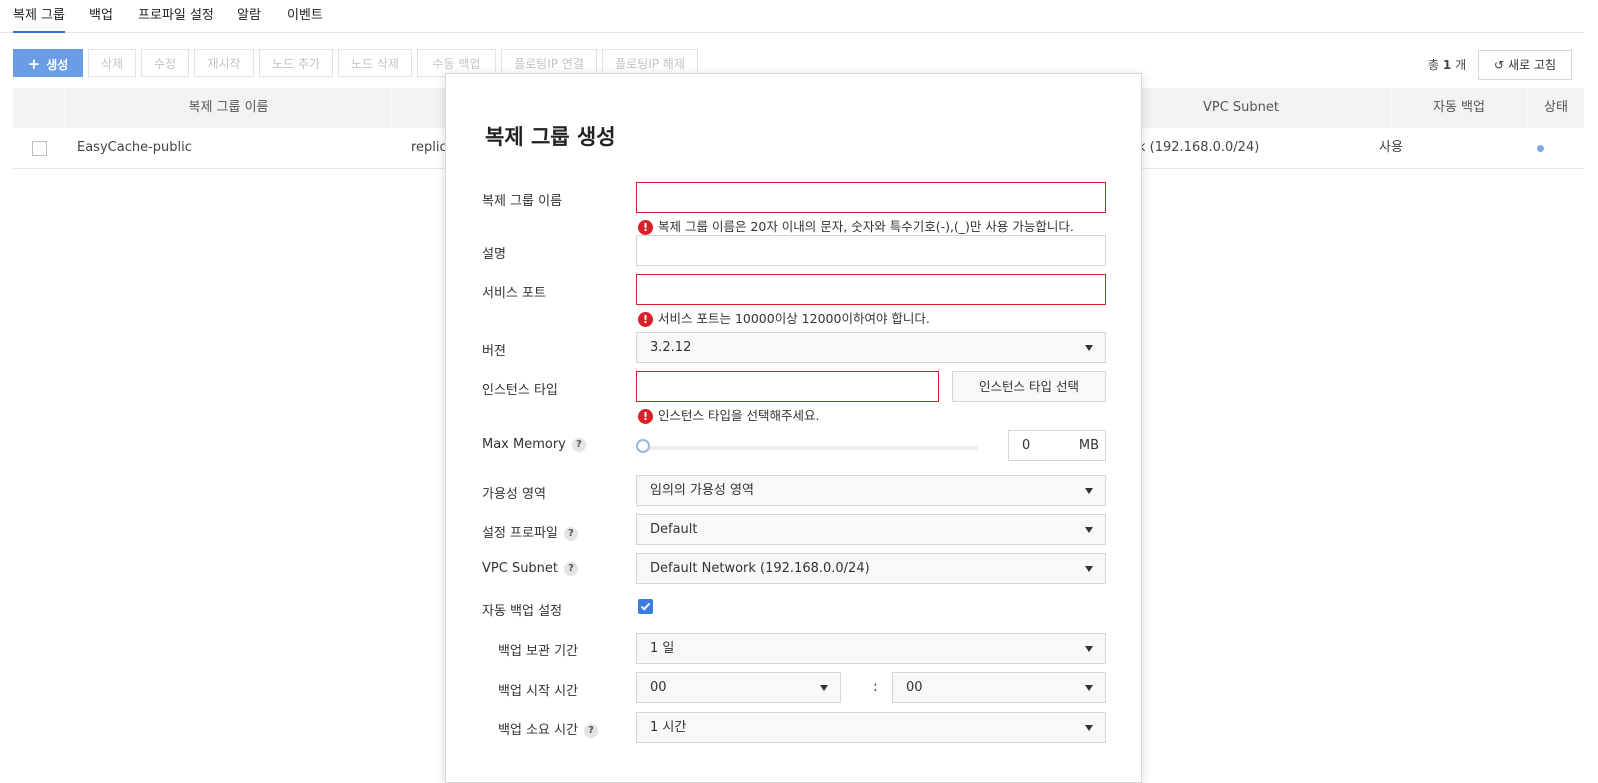  I want to click on create-button: + 생성, so click(48, 63).